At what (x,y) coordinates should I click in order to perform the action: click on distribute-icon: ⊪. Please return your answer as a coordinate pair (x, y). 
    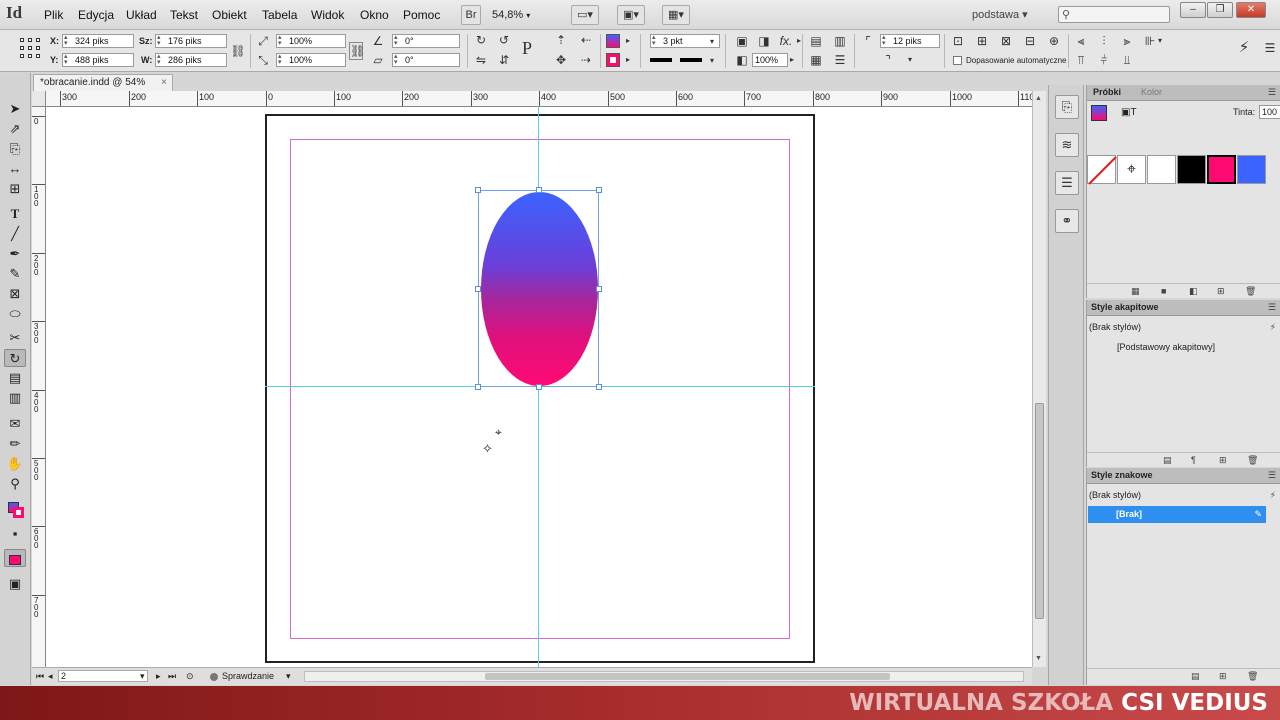
    Looking at the image, I should click on (1150, 41).